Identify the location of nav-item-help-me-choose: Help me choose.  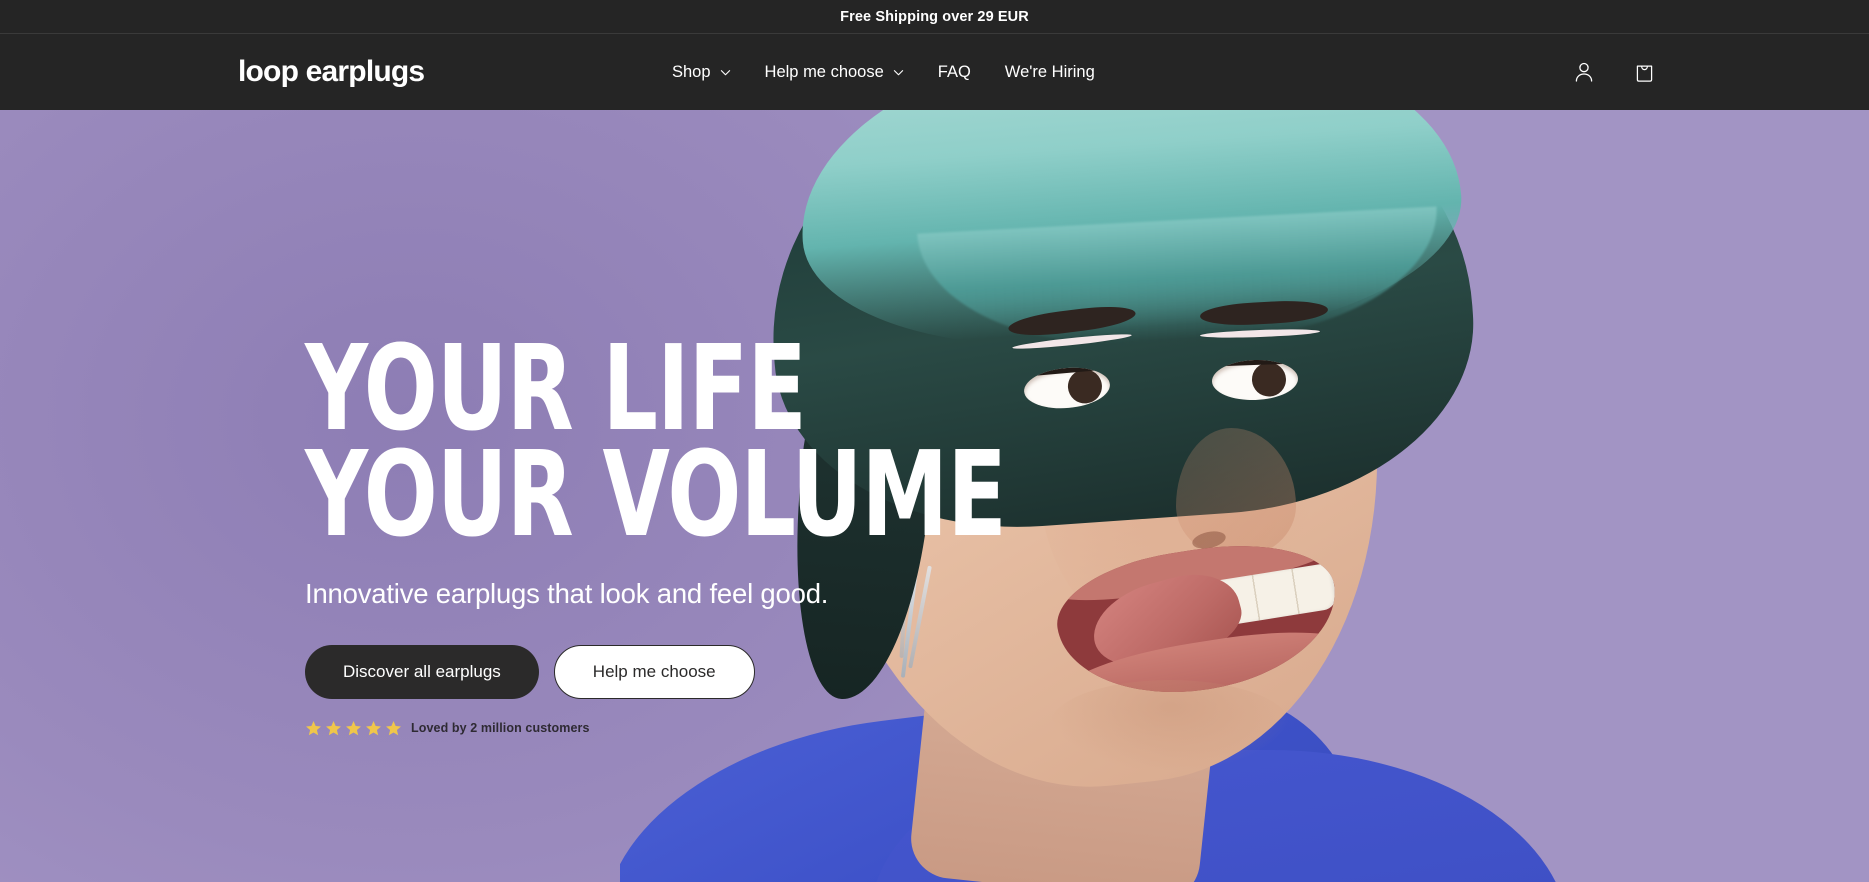
(834, 72).